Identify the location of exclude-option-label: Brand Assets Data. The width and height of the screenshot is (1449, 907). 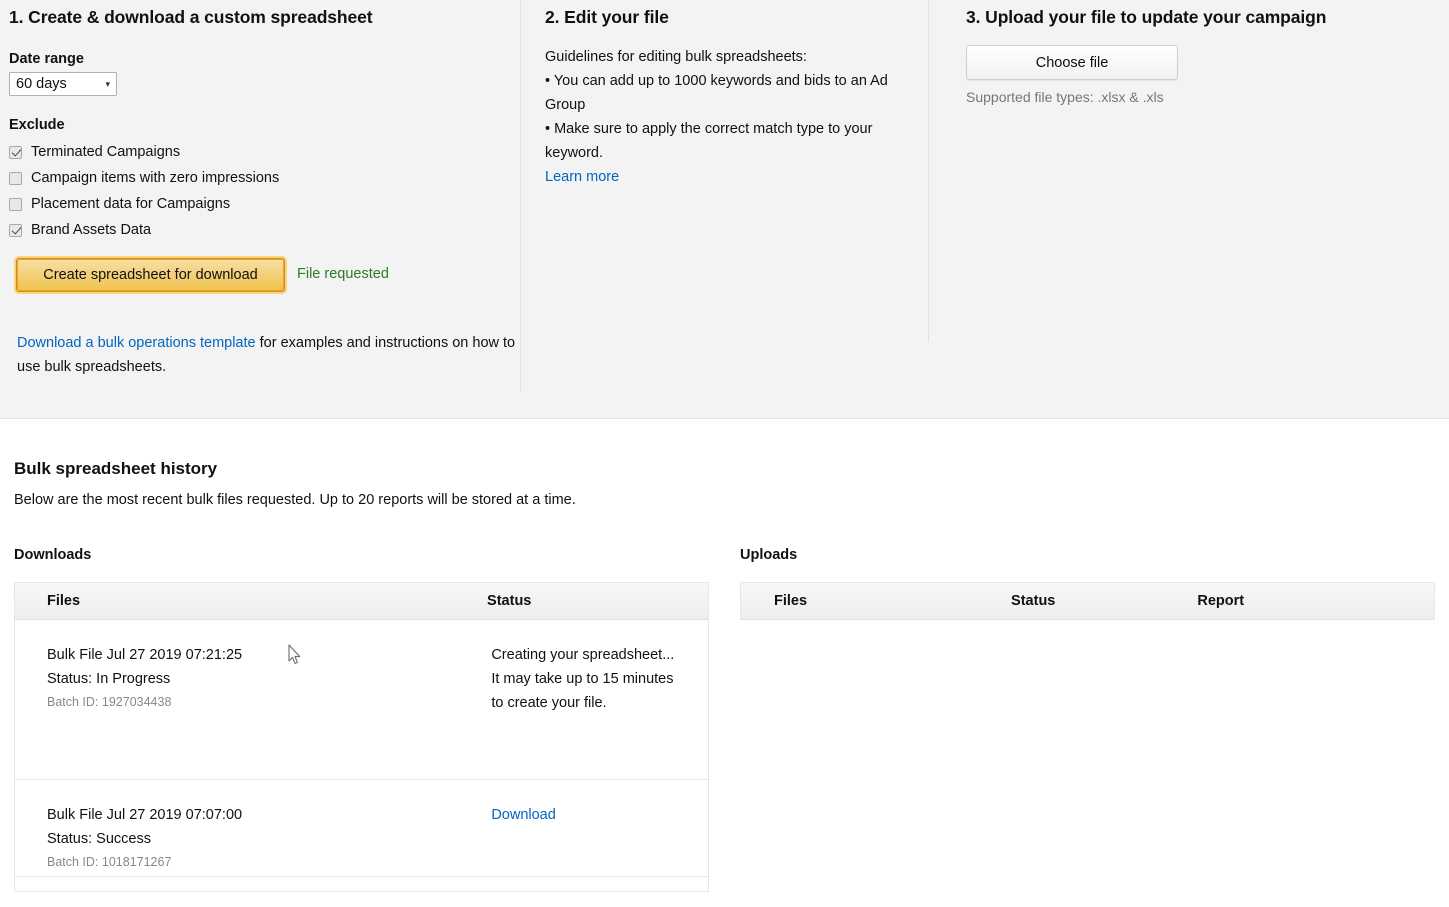
(91, 230).